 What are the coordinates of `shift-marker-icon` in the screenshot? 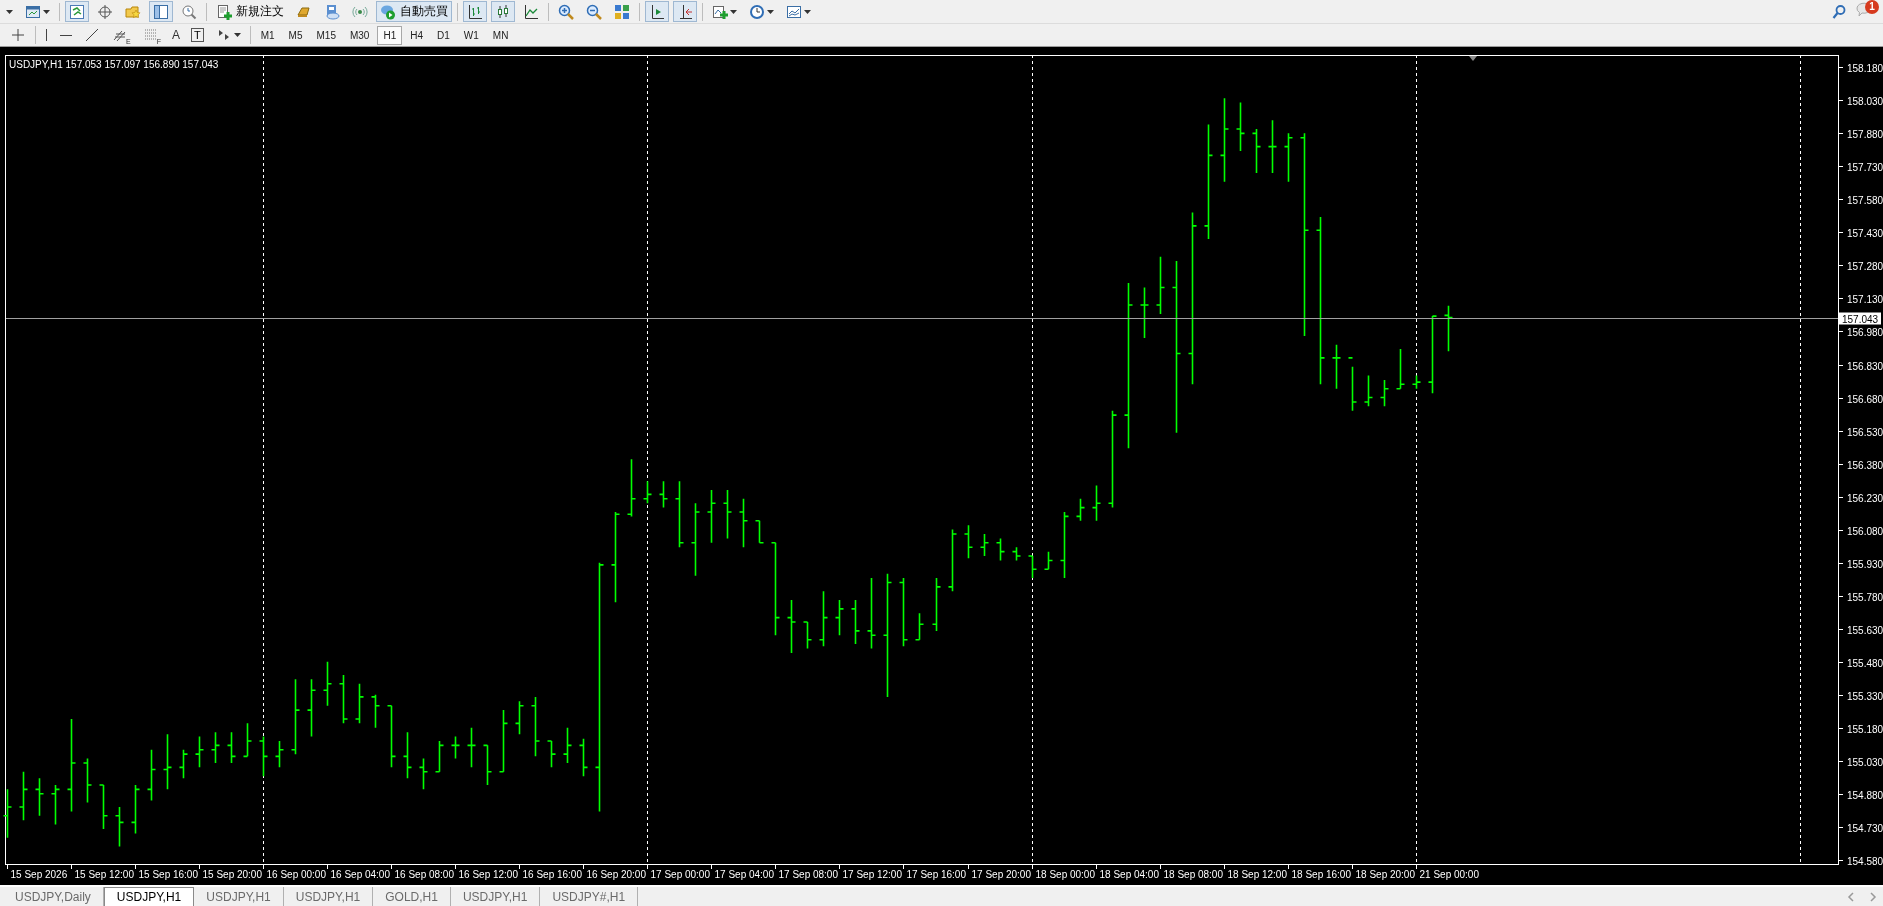 It's located at (1473, 58).